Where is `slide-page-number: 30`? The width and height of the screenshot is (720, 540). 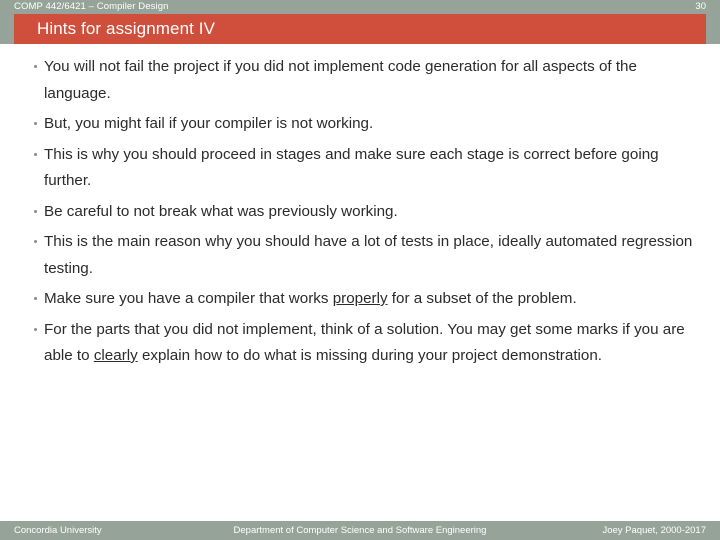 slide-page-number: 30 is located at coordinates (700, 6).